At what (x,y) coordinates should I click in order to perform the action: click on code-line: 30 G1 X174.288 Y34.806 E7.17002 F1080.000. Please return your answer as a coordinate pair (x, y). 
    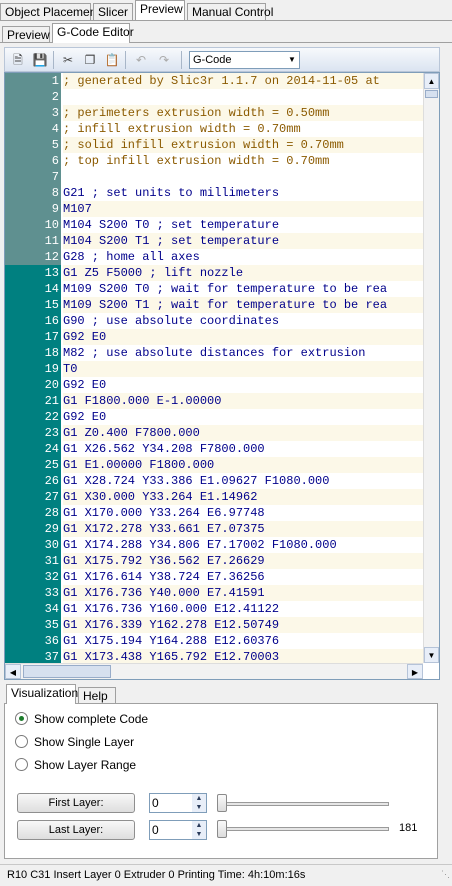
    Looking at the image, I should click on (214, 545).